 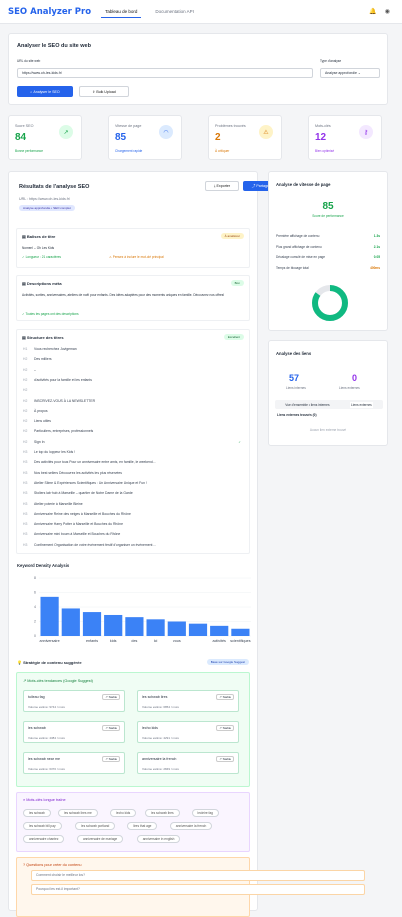 What do you see at coordinates (162, 813) in the screenshot?
I see `longtail-keyword-pill: les schwab lires` at bounding box center [162, 813].